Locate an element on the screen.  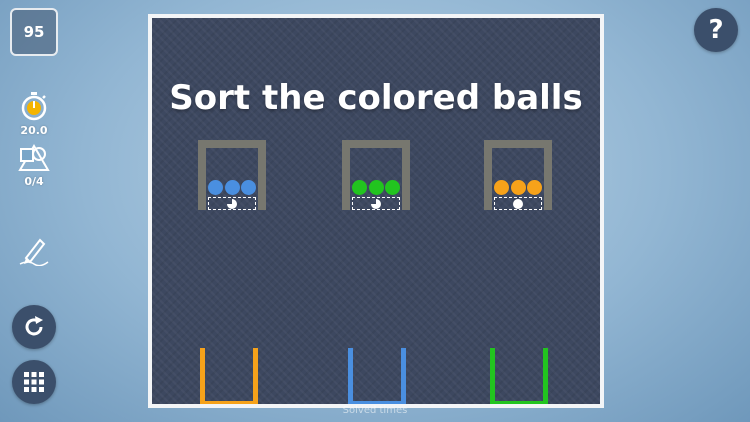
timer-value: 20.0 is located at coordinates (34, 130).